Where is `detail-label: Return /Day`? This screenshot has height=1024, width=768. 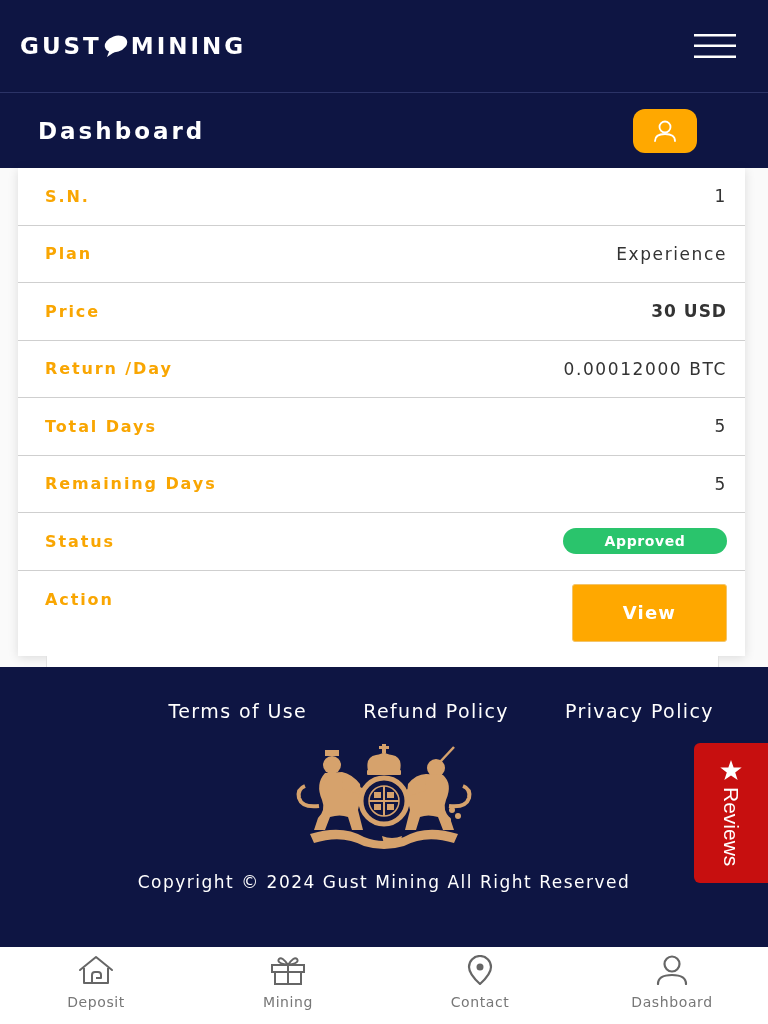 detail-label: Return /Day is located at coordinates (109, 369).